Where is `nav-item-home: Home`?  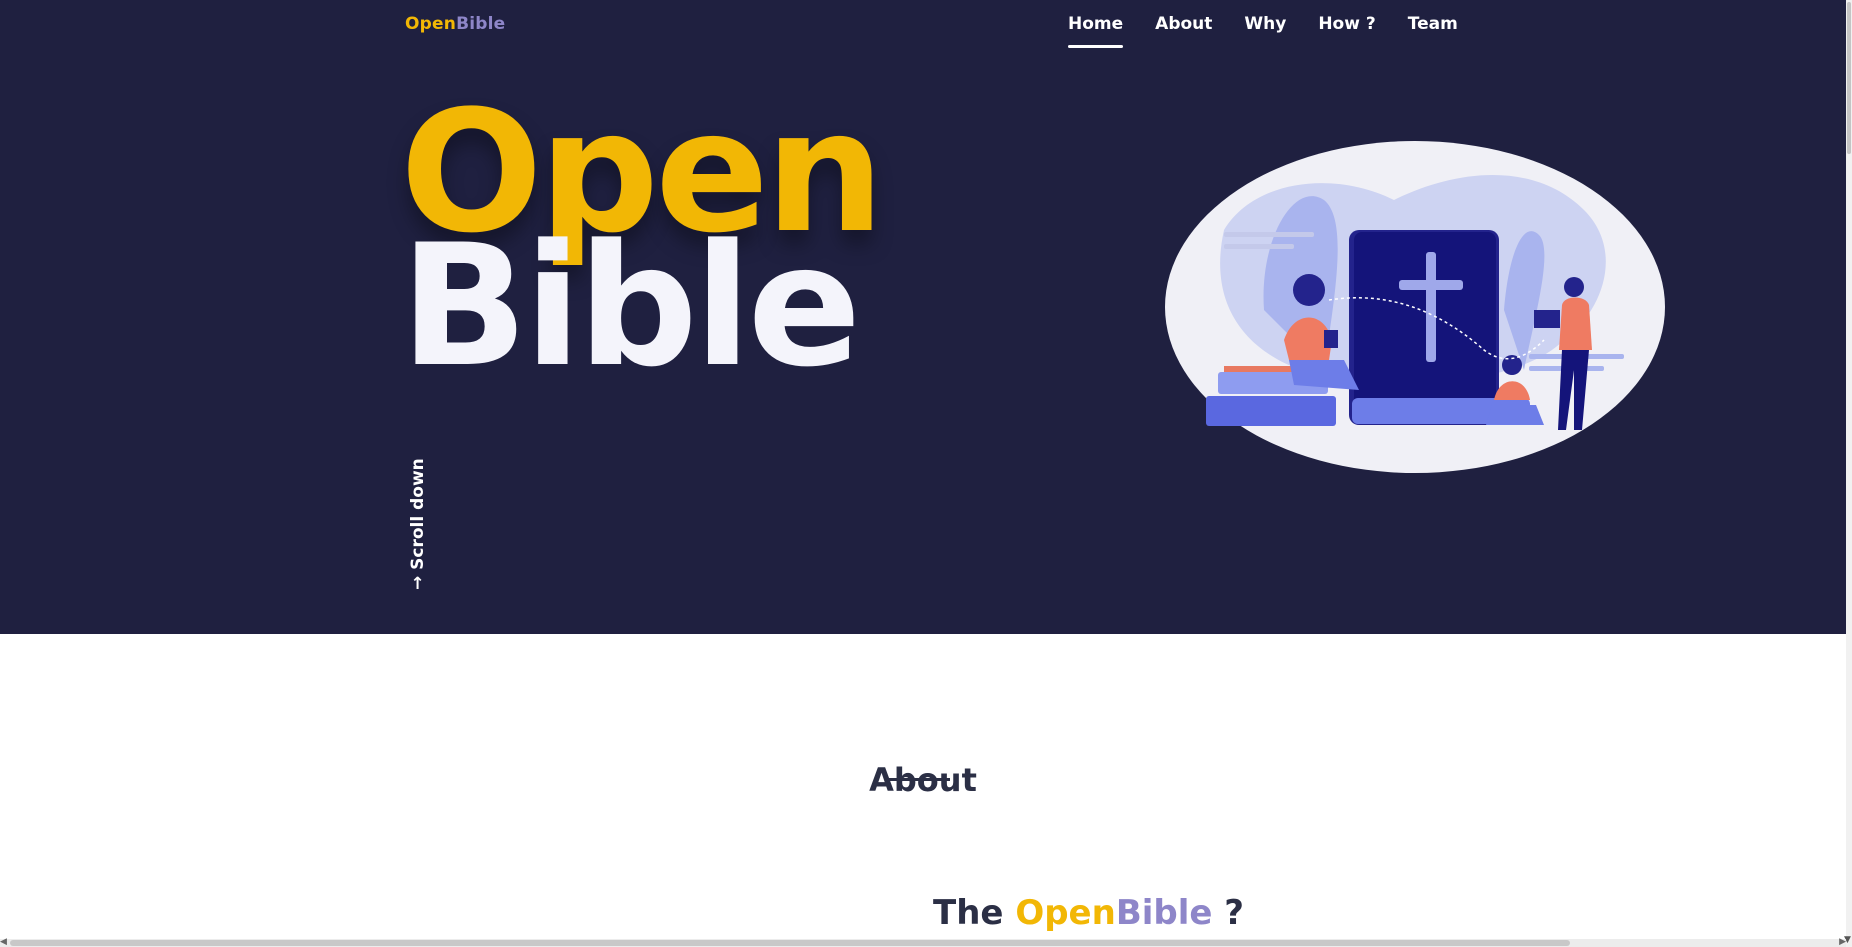 nav-item-home: Home is located at coordinates (1096, 31).